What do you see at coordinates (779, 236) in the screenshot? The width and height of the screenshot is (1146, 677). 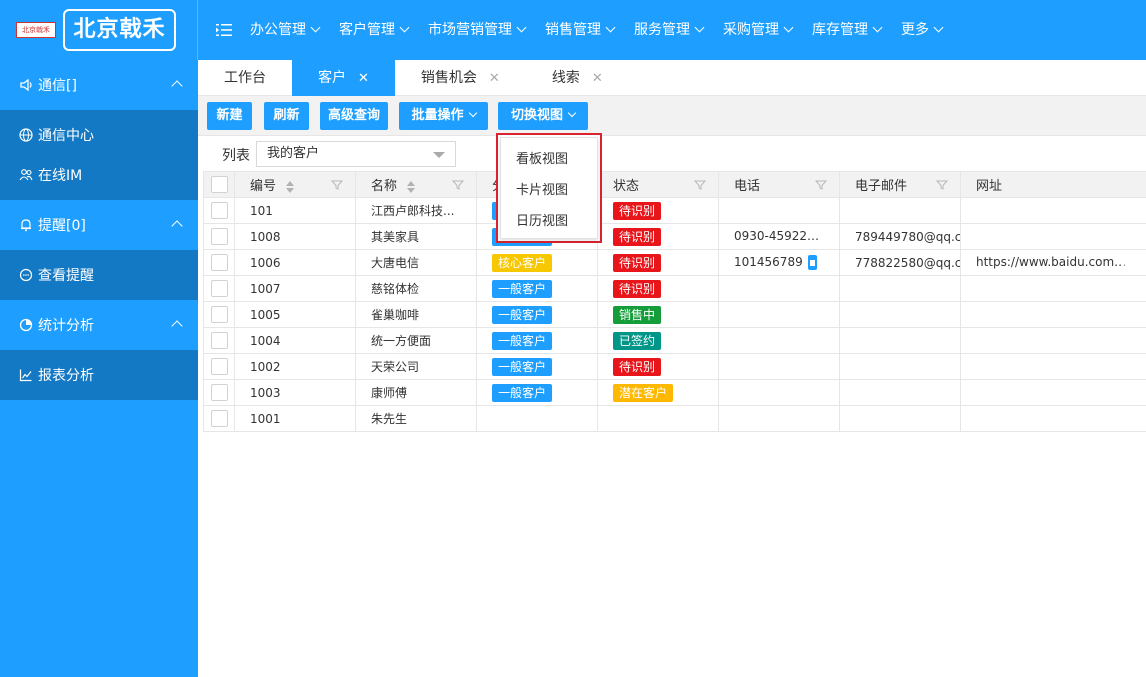 I see `cell-phone: 0930-4592231` at bounding box center [779, 236].